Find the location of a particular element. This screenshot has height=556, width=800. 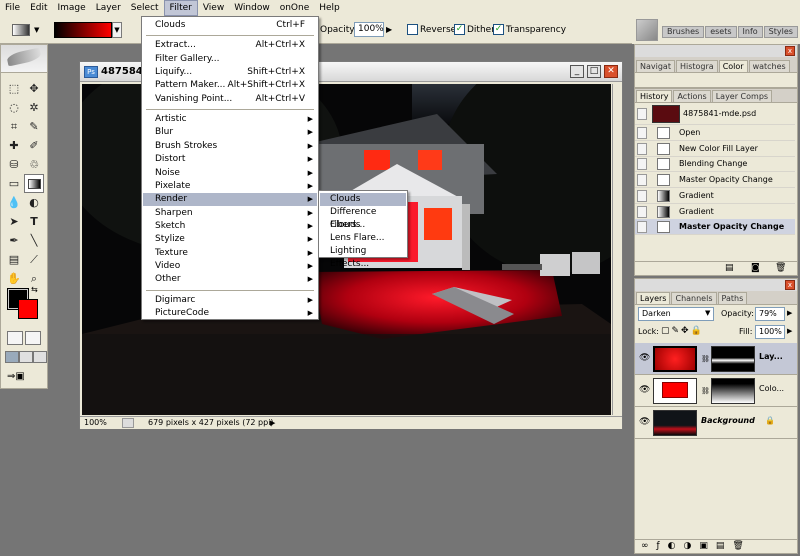

filter-menu-item: Vanishing Point... Alt+Ctrl+V is located at coordinates (230, 99).